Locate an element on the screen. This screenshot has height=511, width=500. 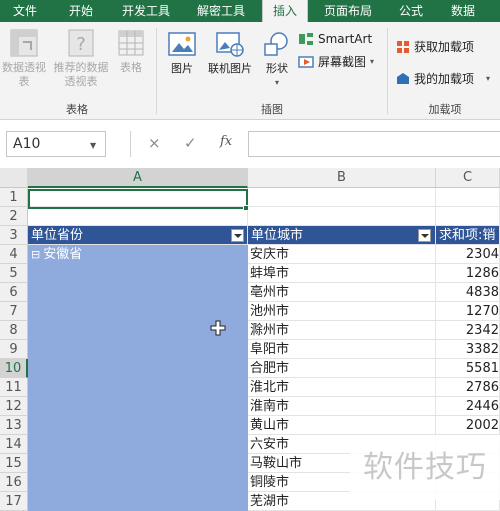
collapse-icon: ⊟ is located at coordinates (34, 254).